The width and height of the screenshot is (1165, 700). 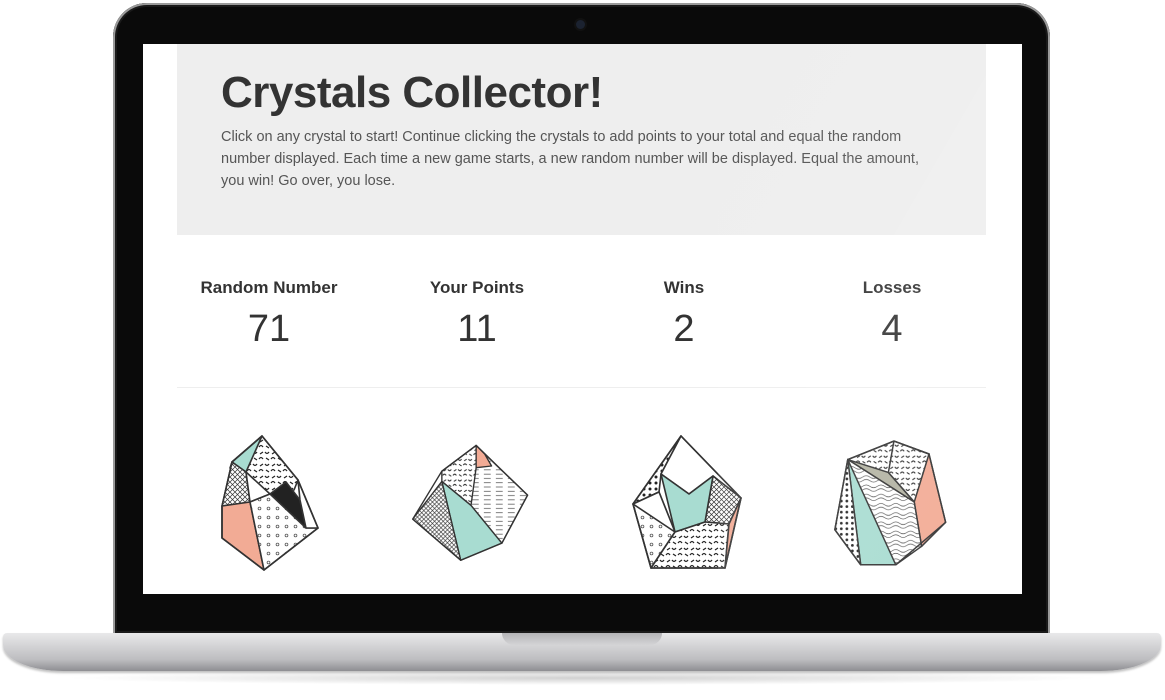 What do you see at coordinates (582, 639) in the screenshot?
I see `laptop-notch` at bounding box center [582, 639].